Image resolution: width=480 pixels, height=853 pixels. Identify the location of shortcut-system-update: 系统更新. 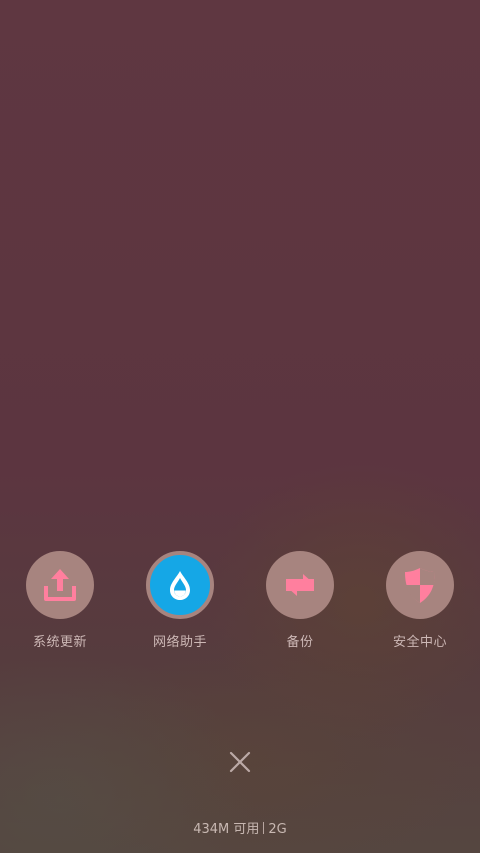
(60, 606).